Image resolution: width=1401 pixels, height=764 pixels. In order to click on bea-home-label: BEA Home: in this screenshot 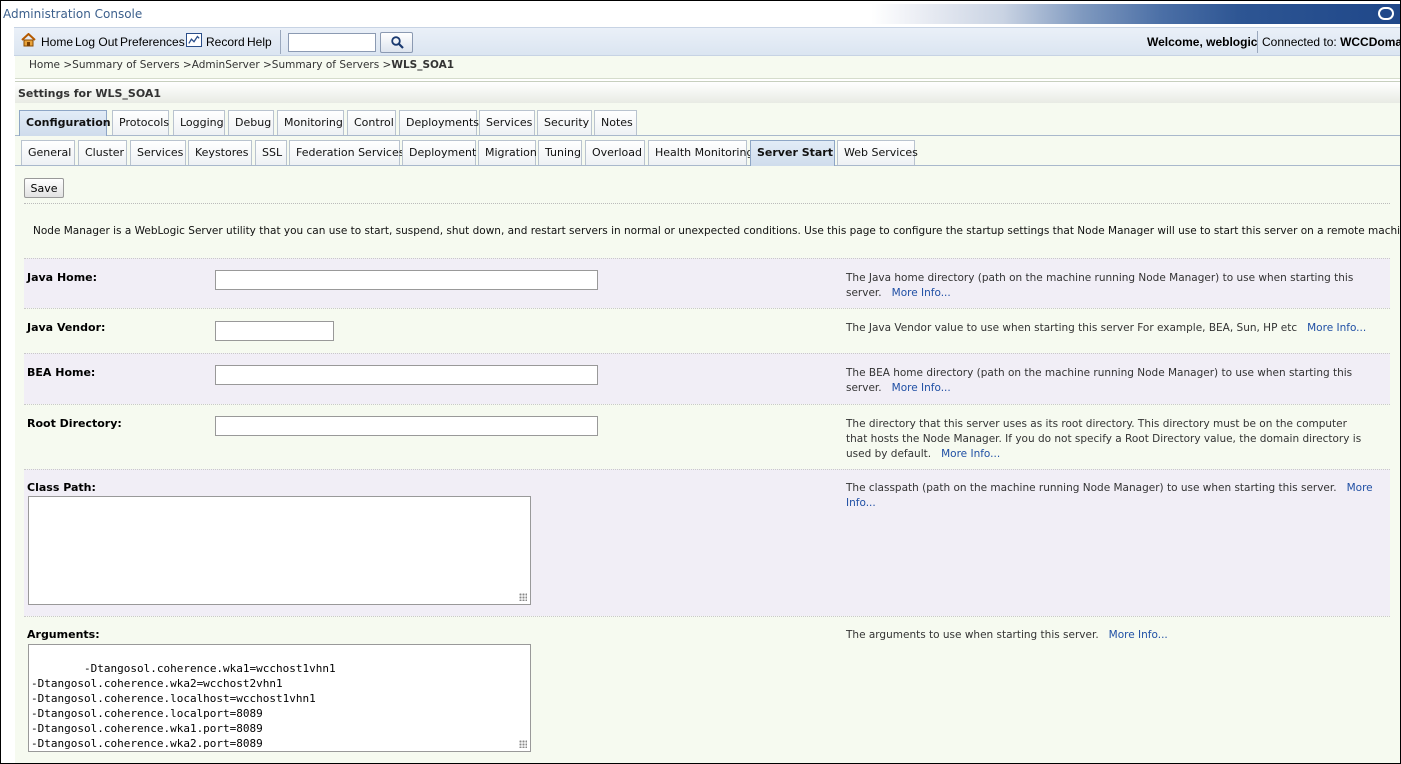, I will do `click(61, 372)`.